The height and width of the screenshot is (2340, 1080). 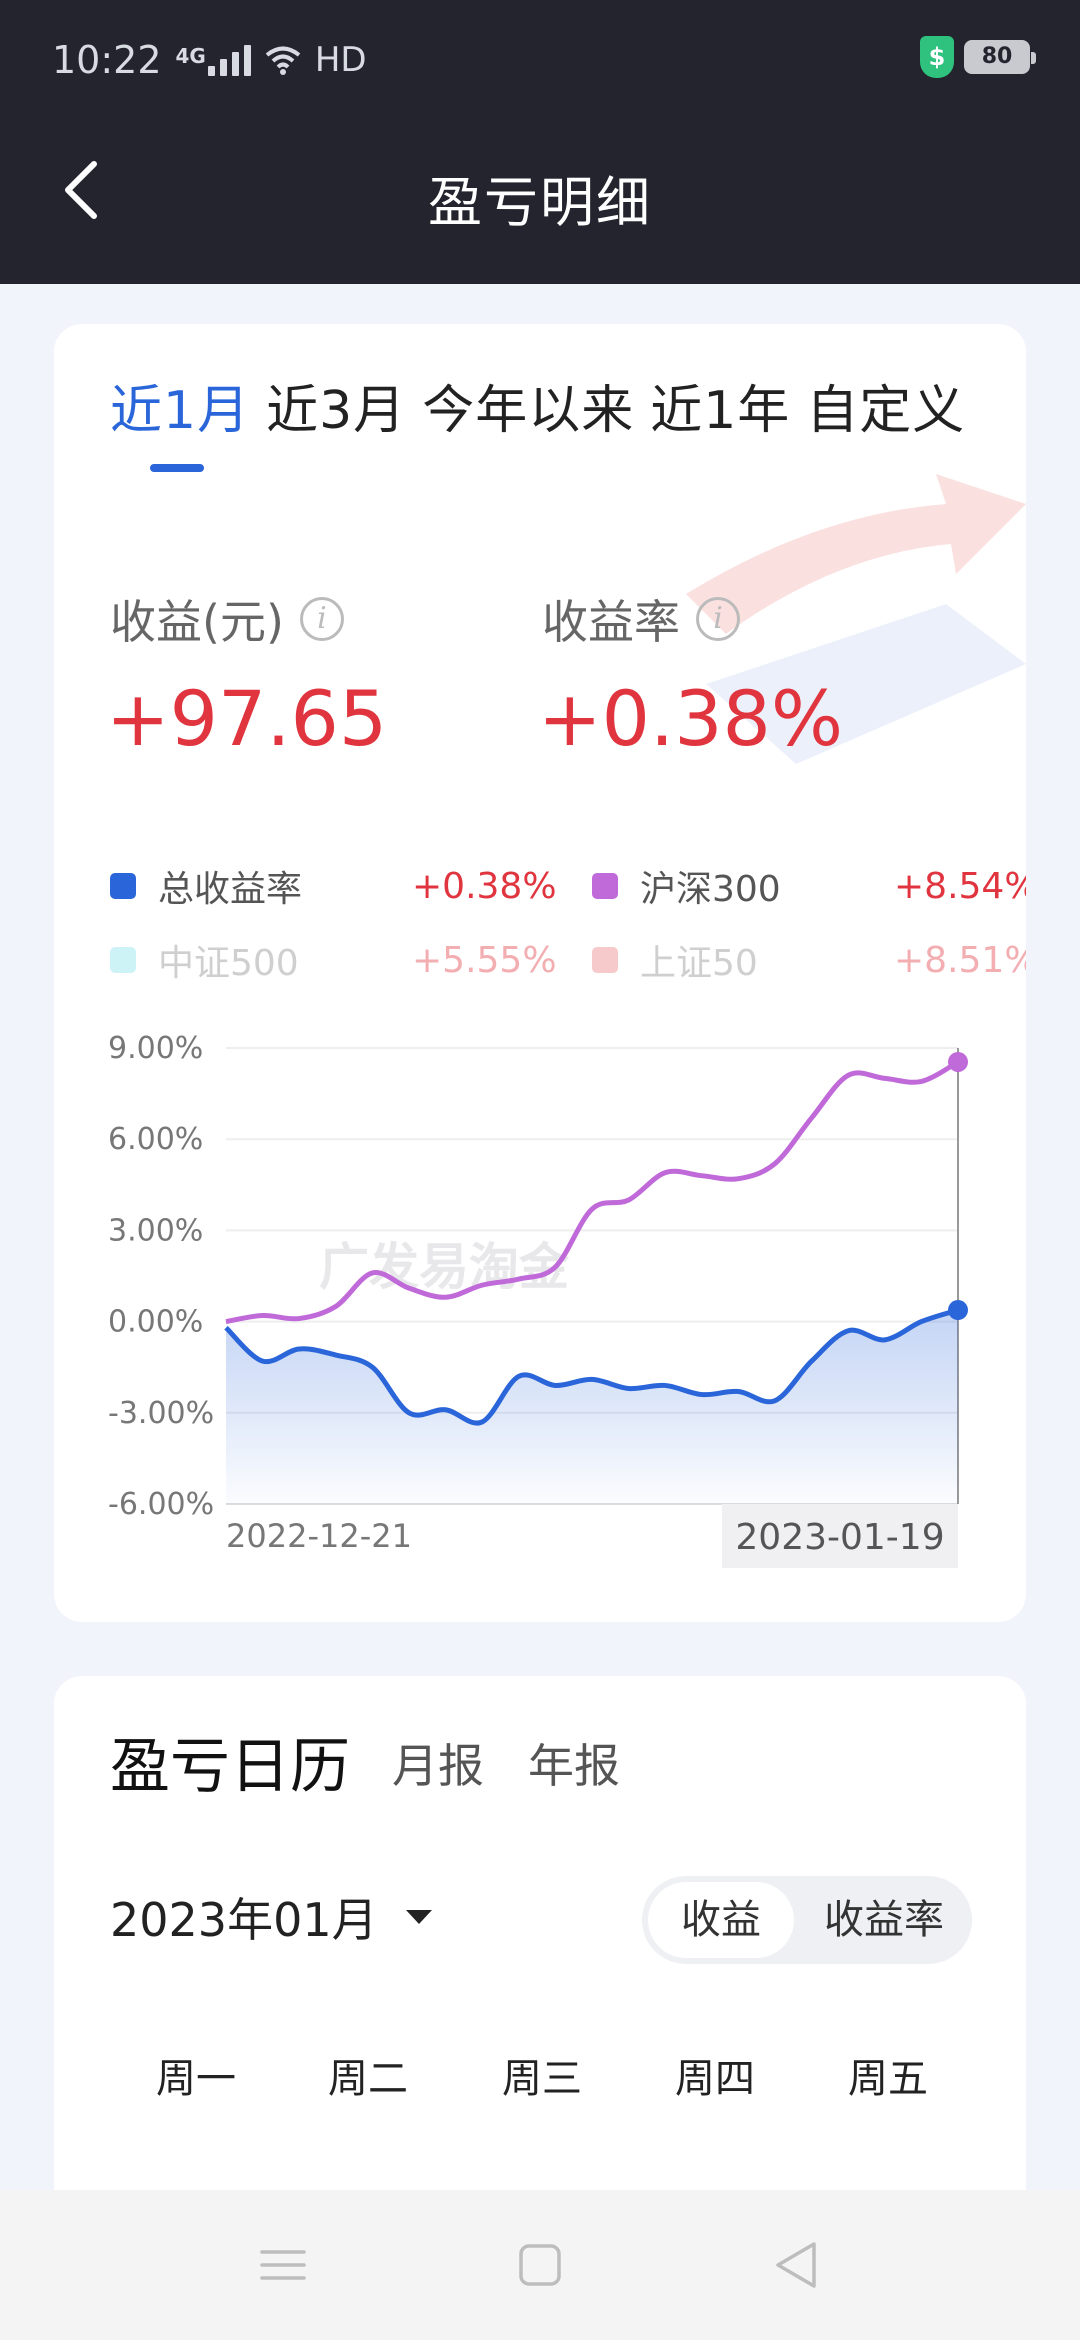 I want to click on wifi-icon, so click(x=283, y=60).